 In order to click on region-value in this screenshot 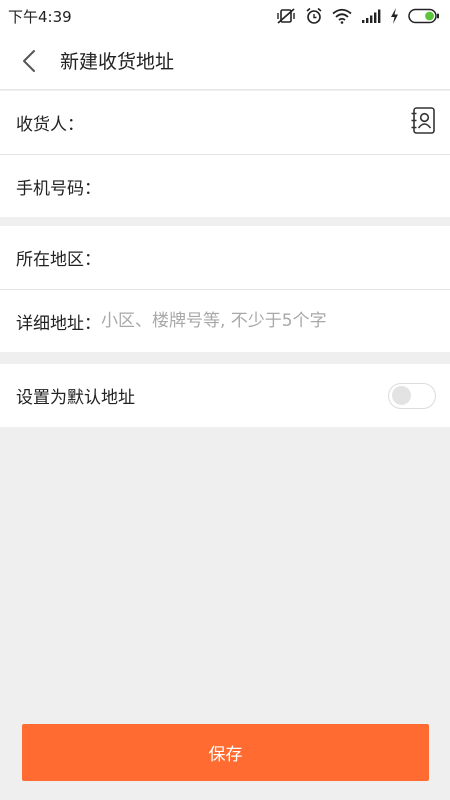, I will do `click(267, 257)`.